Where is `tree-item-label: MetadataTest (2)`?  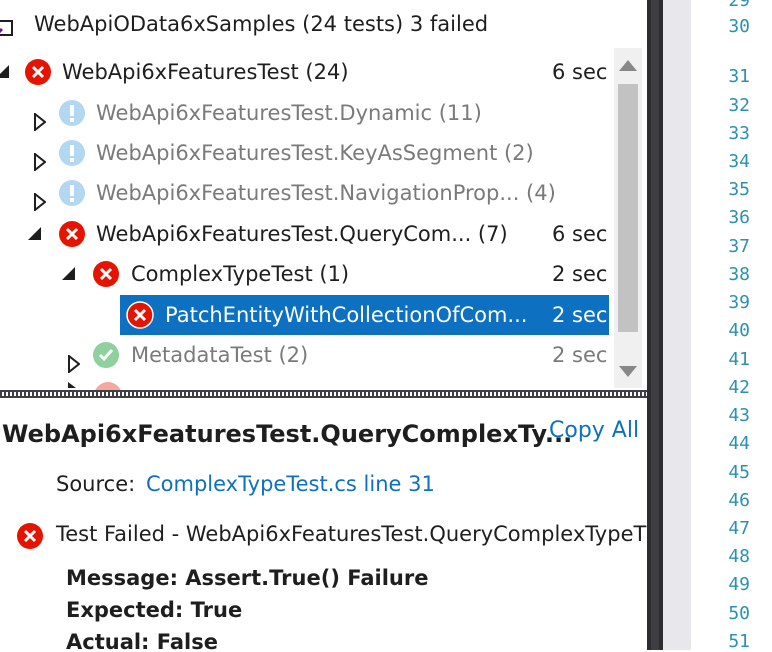 tree-item-label: MetadataTest (2) is located at coordinates (220, 355).